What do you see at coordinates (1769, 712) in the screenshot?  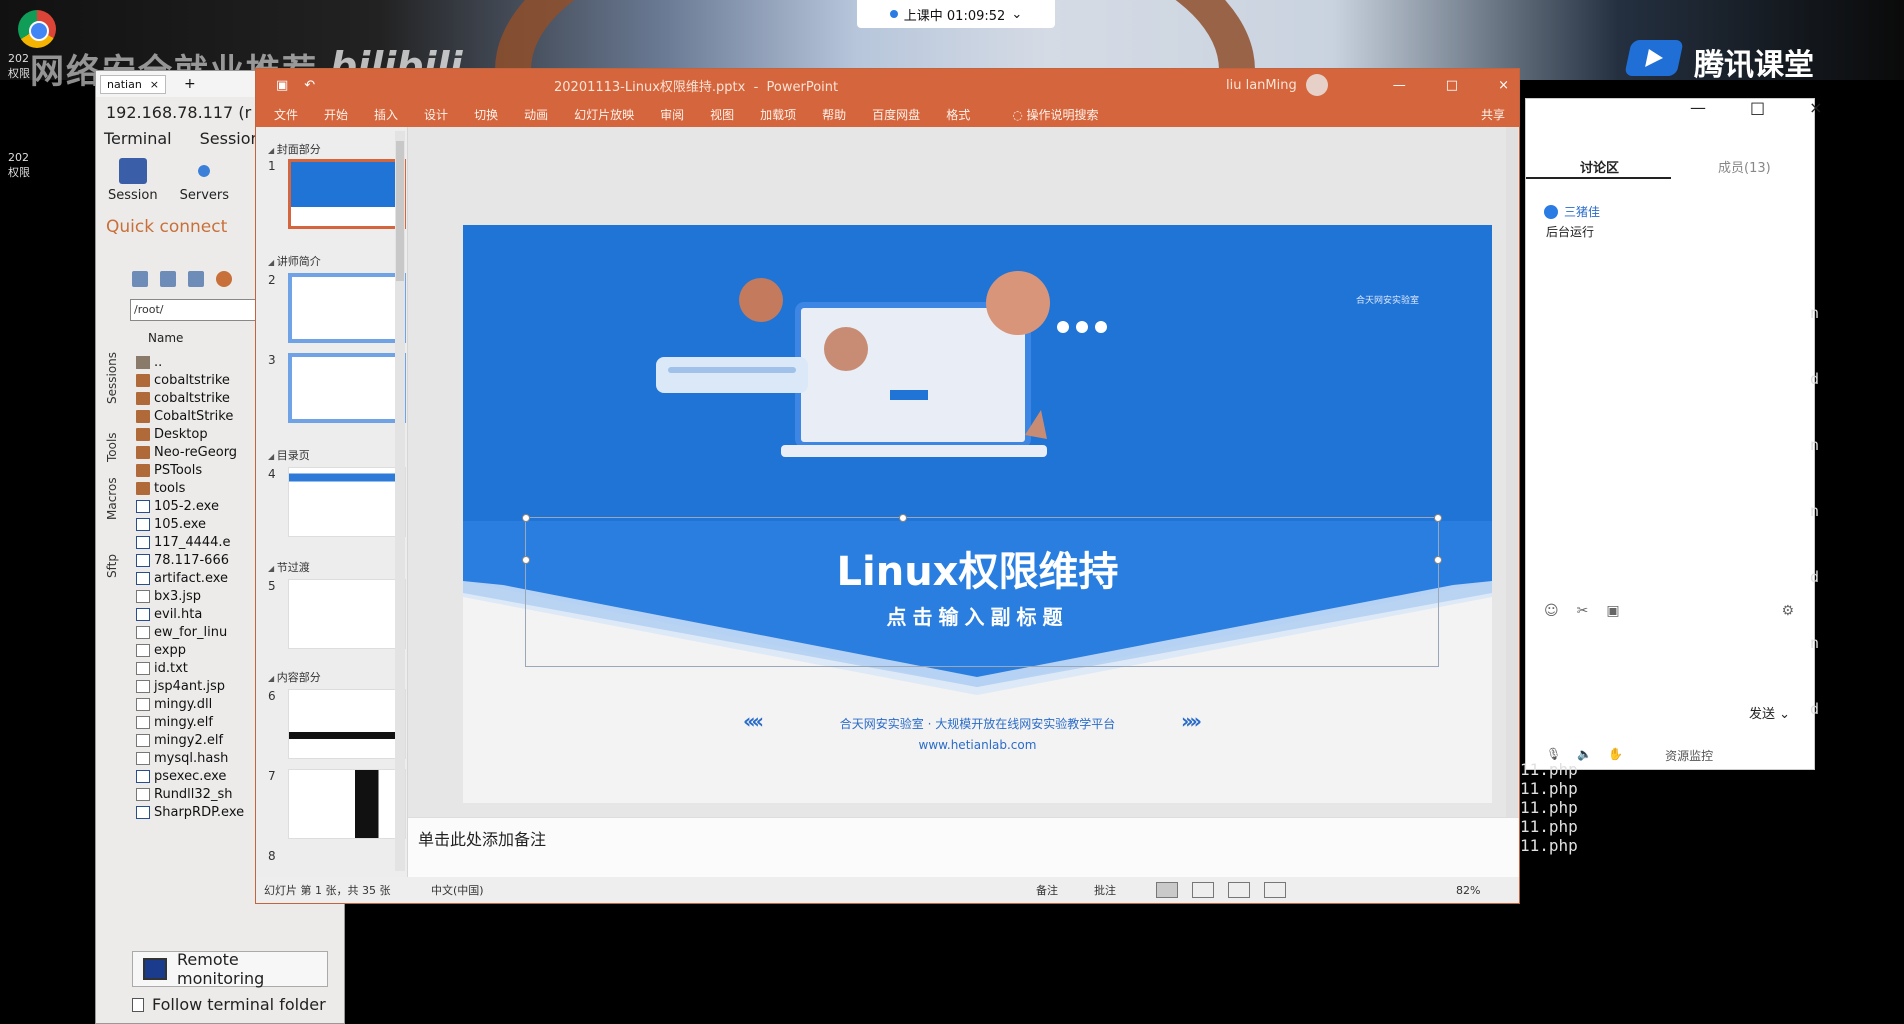 I see `send-button: 发送 ⌄` at bounding box center [1769, 712].